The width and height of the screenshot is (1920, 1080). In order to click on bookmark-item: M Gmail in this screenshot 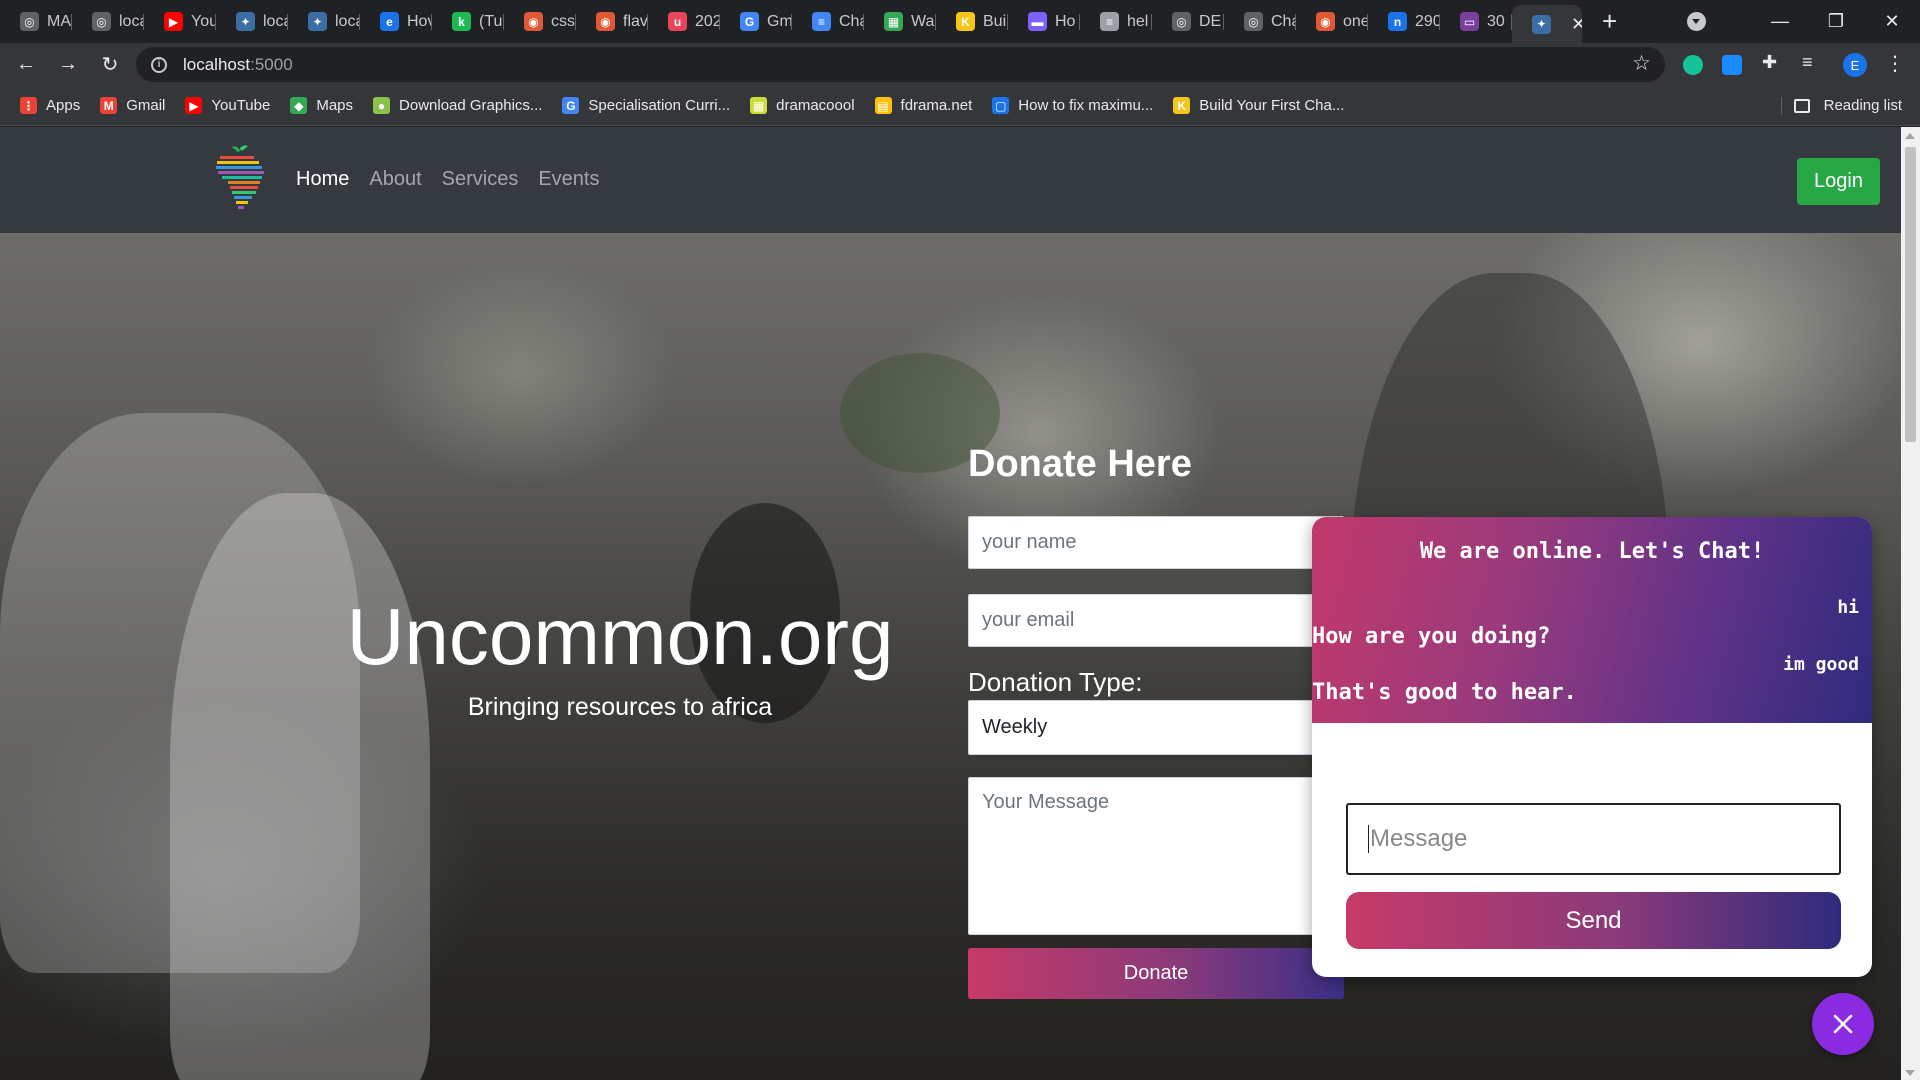, I will do `click(132, 105)`.